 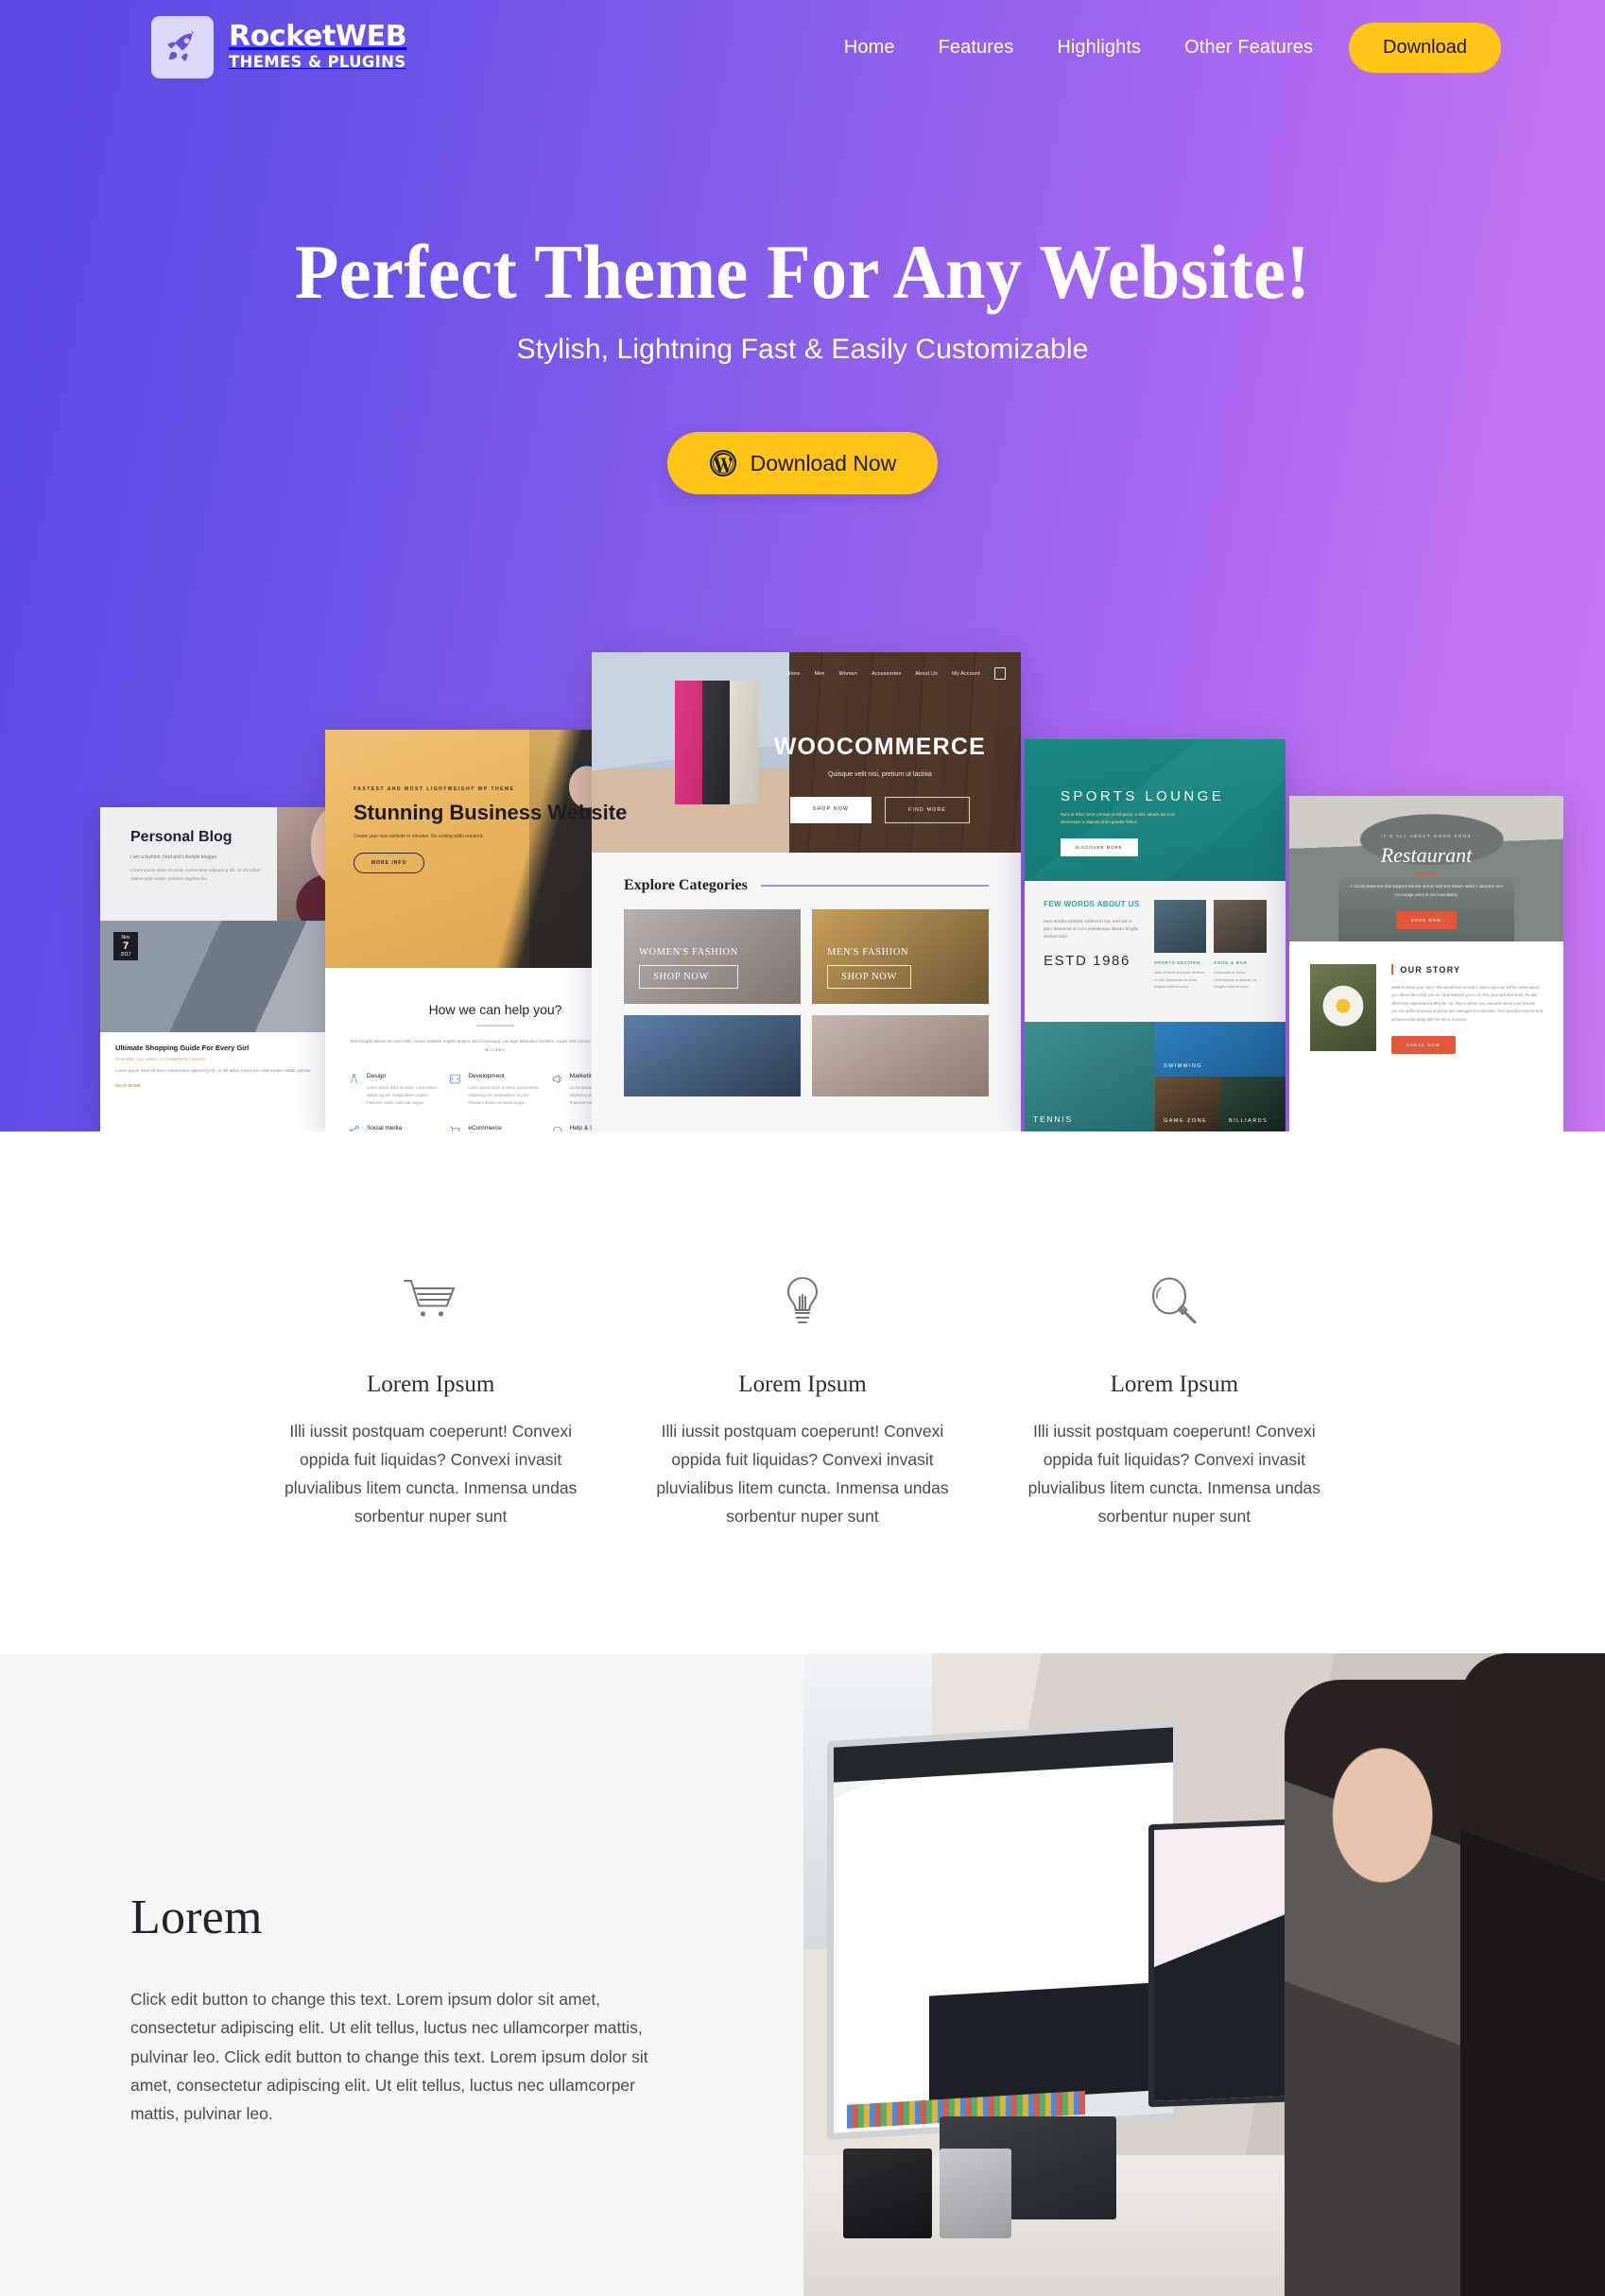 I want to click on business-more-info-button: MORE INFO, so click(x=389, y=863).